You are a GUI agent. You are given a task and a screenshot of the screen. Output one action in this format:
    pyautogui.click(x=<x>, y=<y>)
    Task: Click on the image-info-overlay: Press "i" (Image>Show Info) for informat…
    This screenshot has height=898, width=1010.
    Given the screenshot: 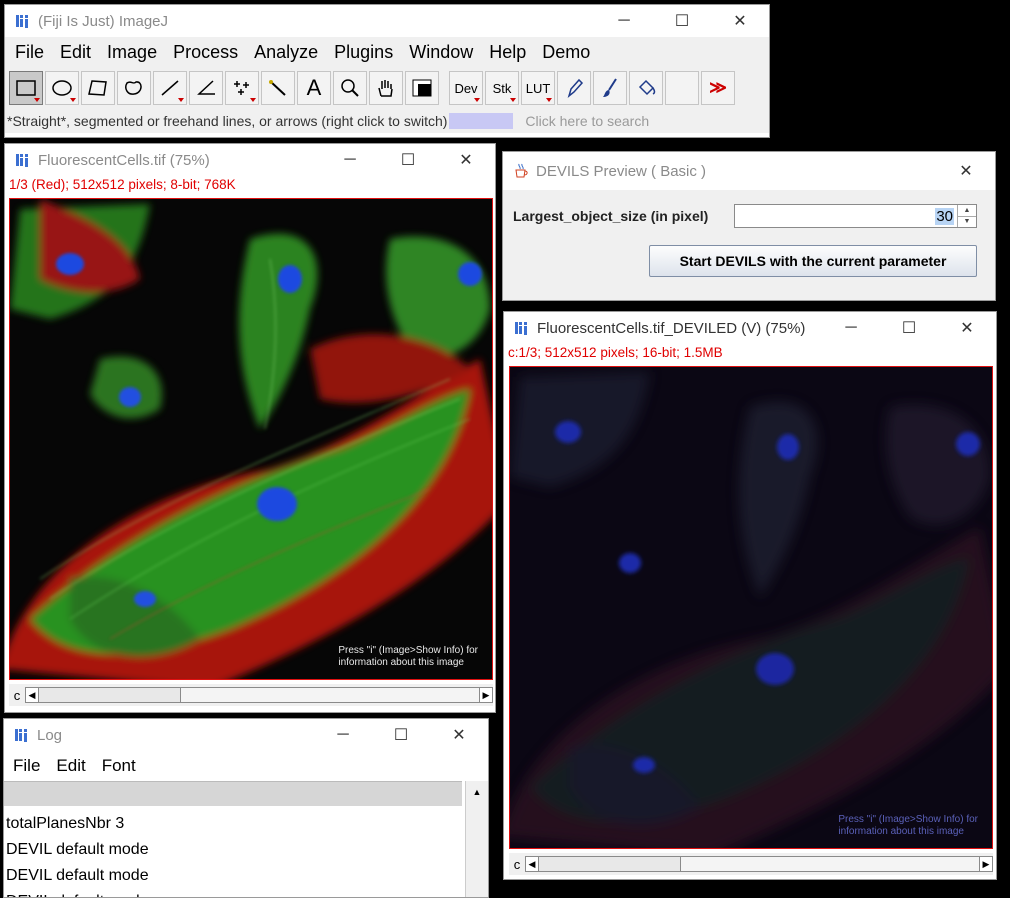 What is the action you would take?
    pyautogui.click(x=408, y=656)
    